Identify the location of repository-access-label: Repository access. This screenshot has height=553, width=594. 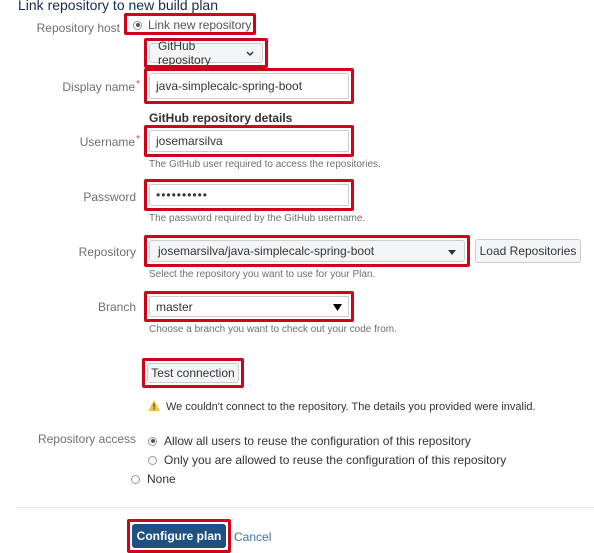
(86, 439).